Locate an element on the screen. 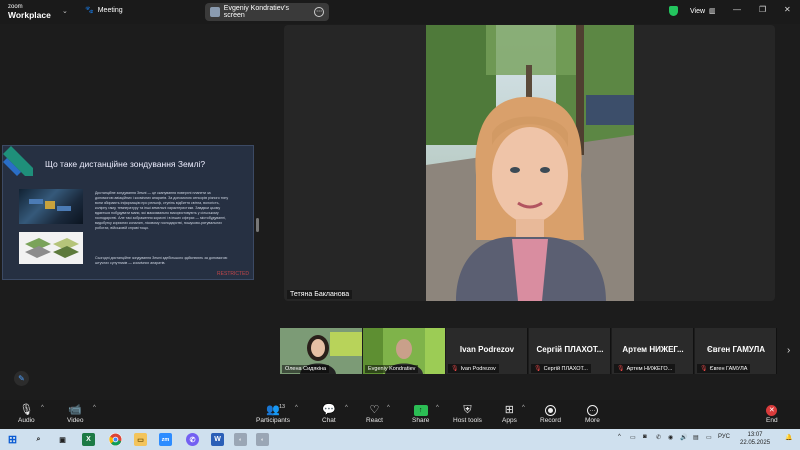 The image size is (800, 450). task-view-icon: ▣ is located at coordinates (62, 439).